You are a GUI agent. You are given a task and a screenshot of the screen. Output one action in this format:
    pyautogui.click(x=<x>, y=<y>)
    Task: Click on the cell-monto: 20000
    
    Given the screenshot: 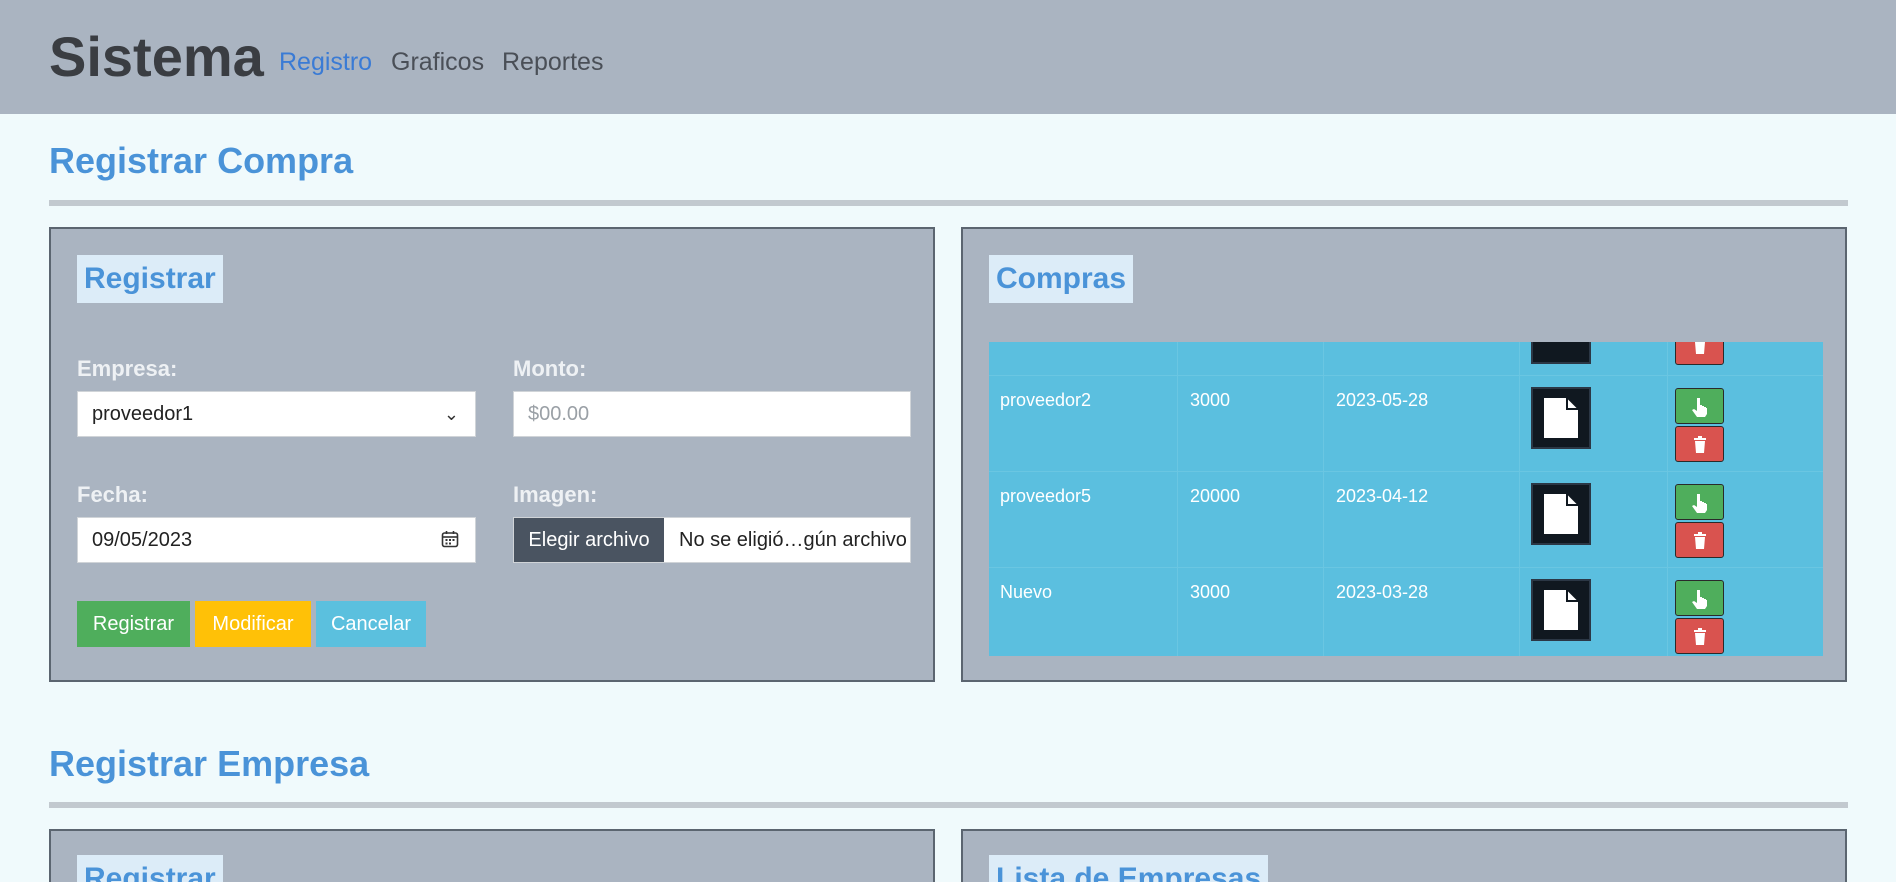 What is the action you would take?
    pyautogui.click(x=1215, y=496)
    